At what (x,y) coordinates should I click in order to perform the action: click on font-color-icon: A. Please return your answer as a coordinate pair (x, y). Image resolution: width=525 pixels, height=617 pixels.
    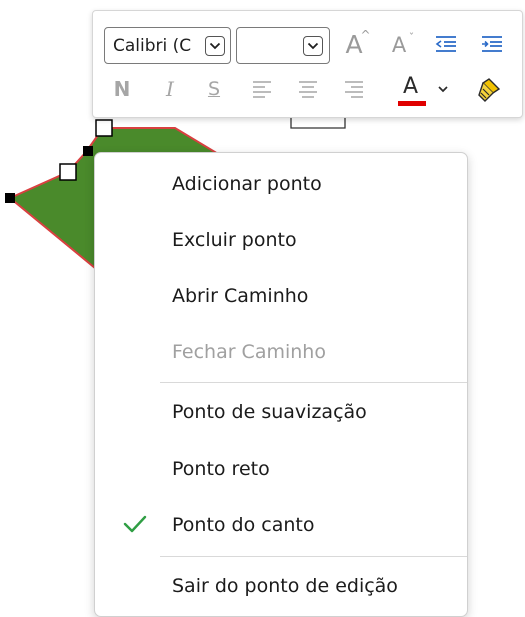
    Looking at the image, I should click on (411, 89).